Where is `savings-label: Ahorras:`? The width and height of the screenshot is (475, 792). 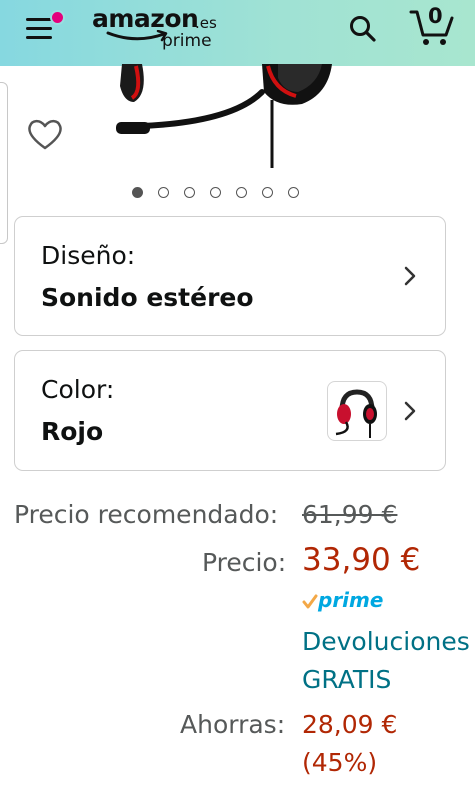 savings-label: Ahorras: is located at coordinates (233, 724).